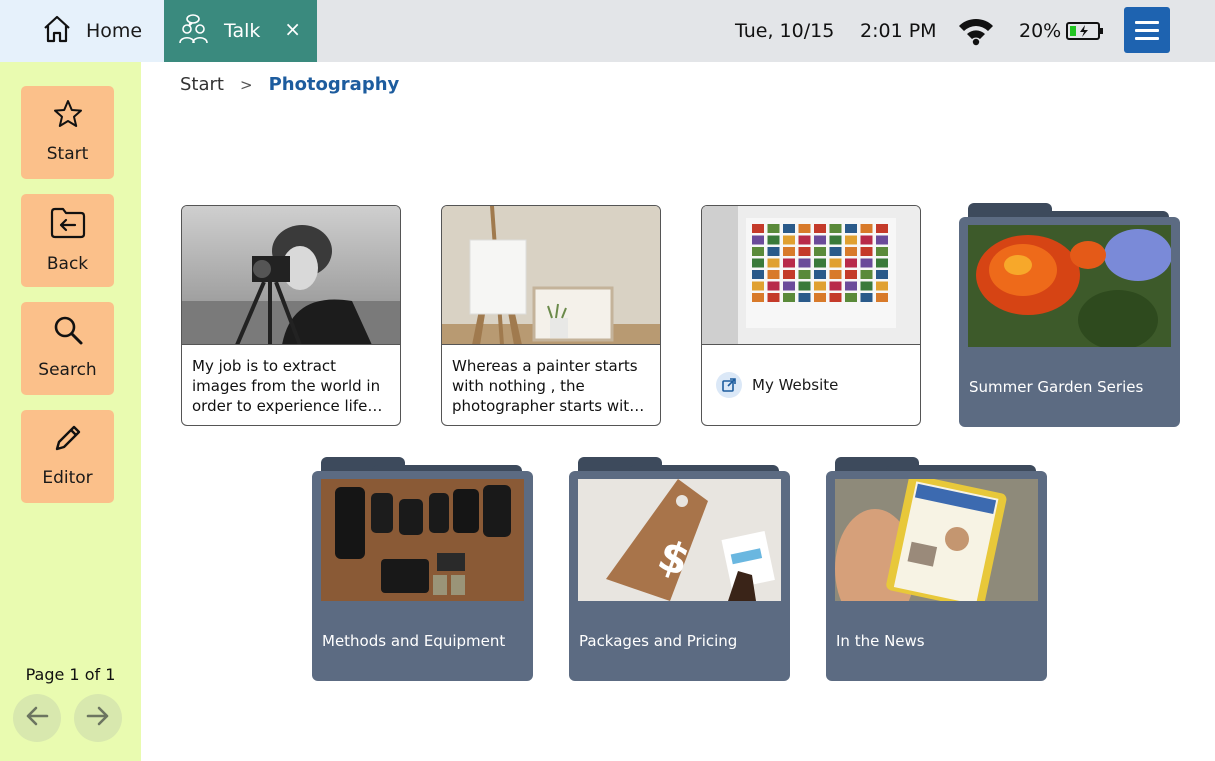 This screenshot has width=1215, height=761. I want to click on tab-home-label: Home, so click(114, 31).